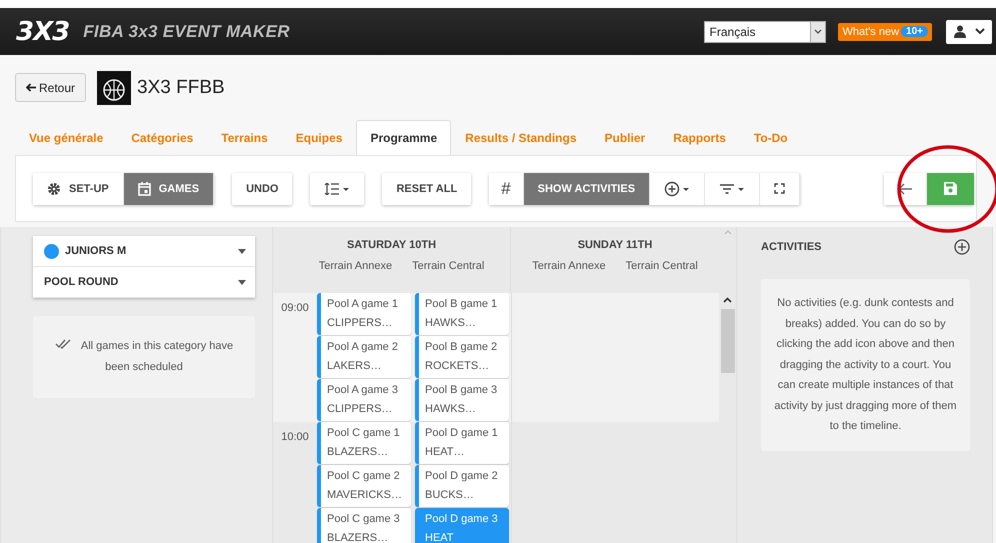 The width and height of the screenshot is (996, 543). I want to click on line-spacing-icon, so click(337, 188).